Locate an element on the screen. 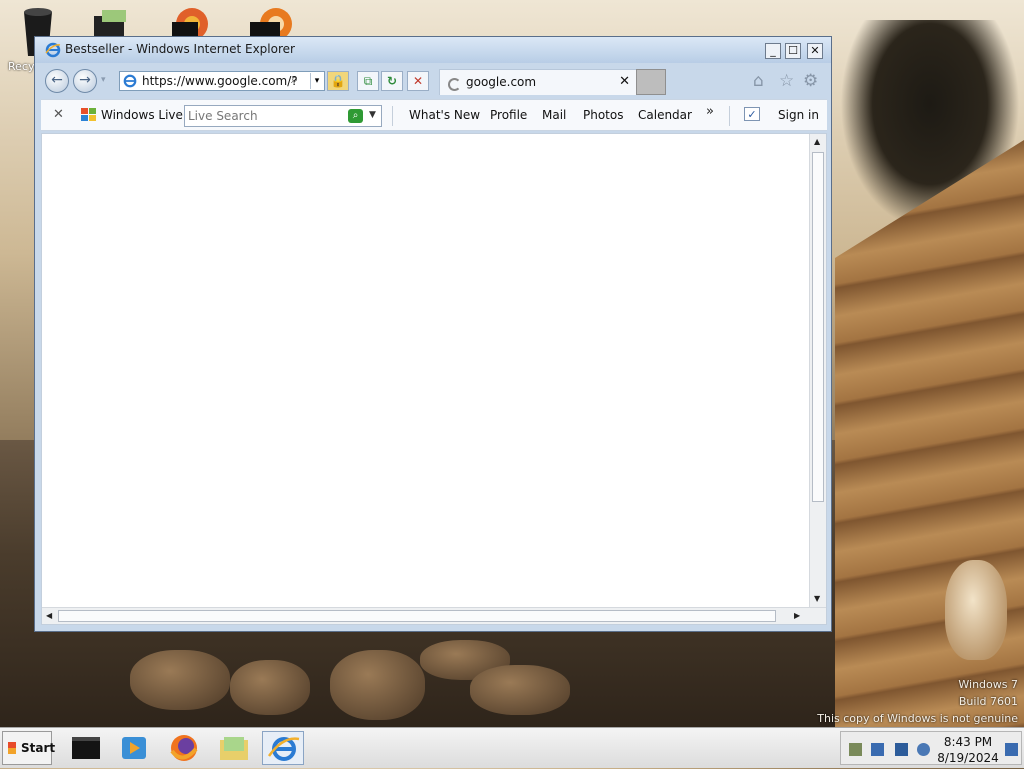  taskbar-terminal-icon is located at coordinates (85, 748).